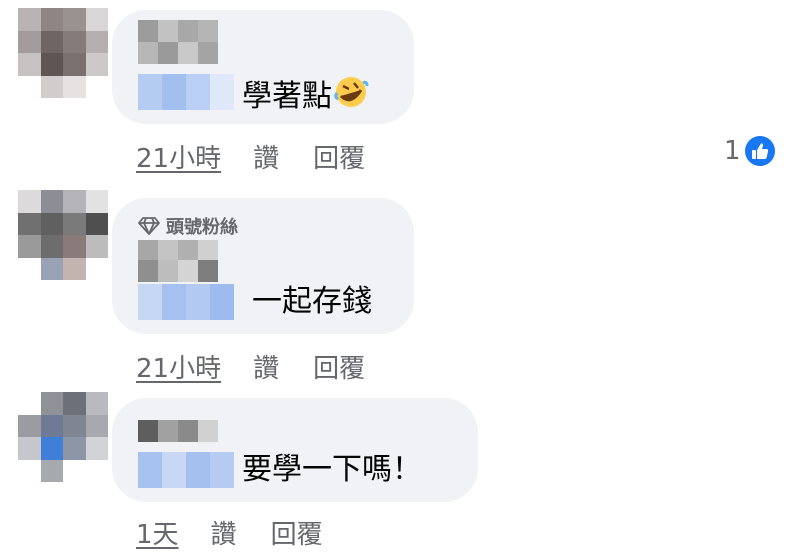  Describe the element at coordinates (759, 151) in the screenshot. I see `thumbs-up-icon` at that location.